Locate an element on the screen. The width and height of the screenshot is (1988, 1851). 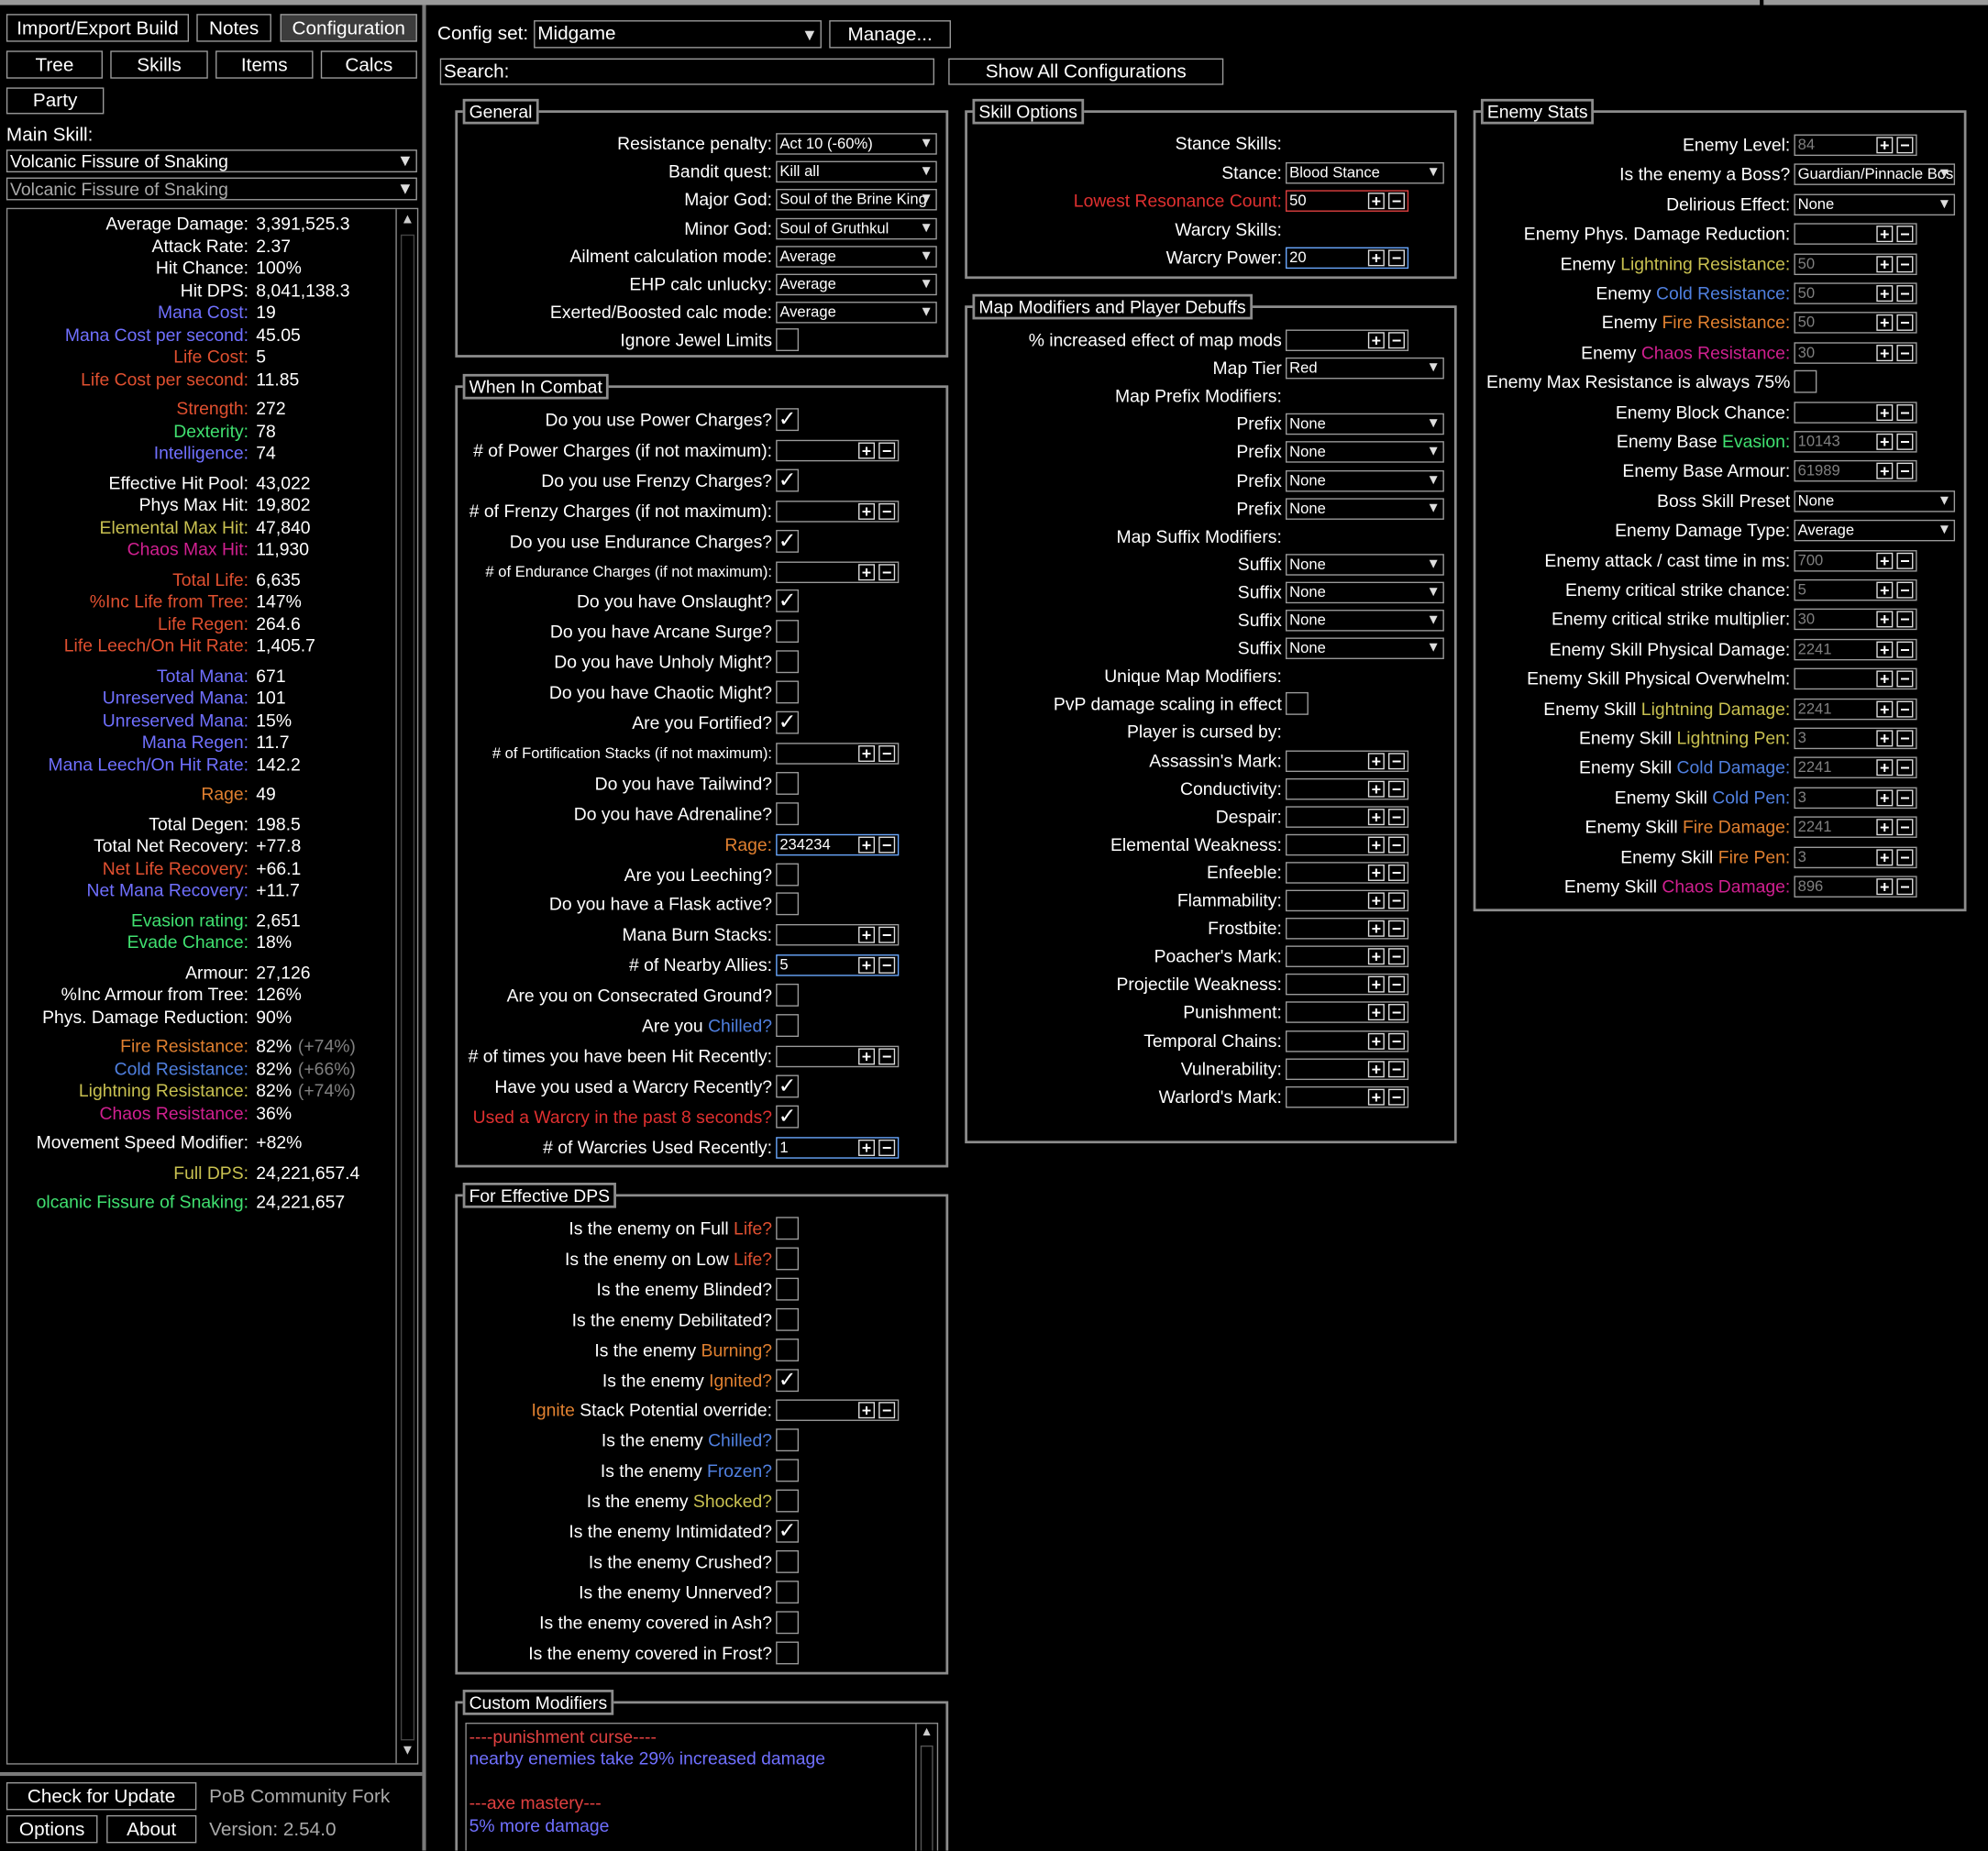
config-set-dropdown: Midgame ▼ is located at coordinates (678, 34).